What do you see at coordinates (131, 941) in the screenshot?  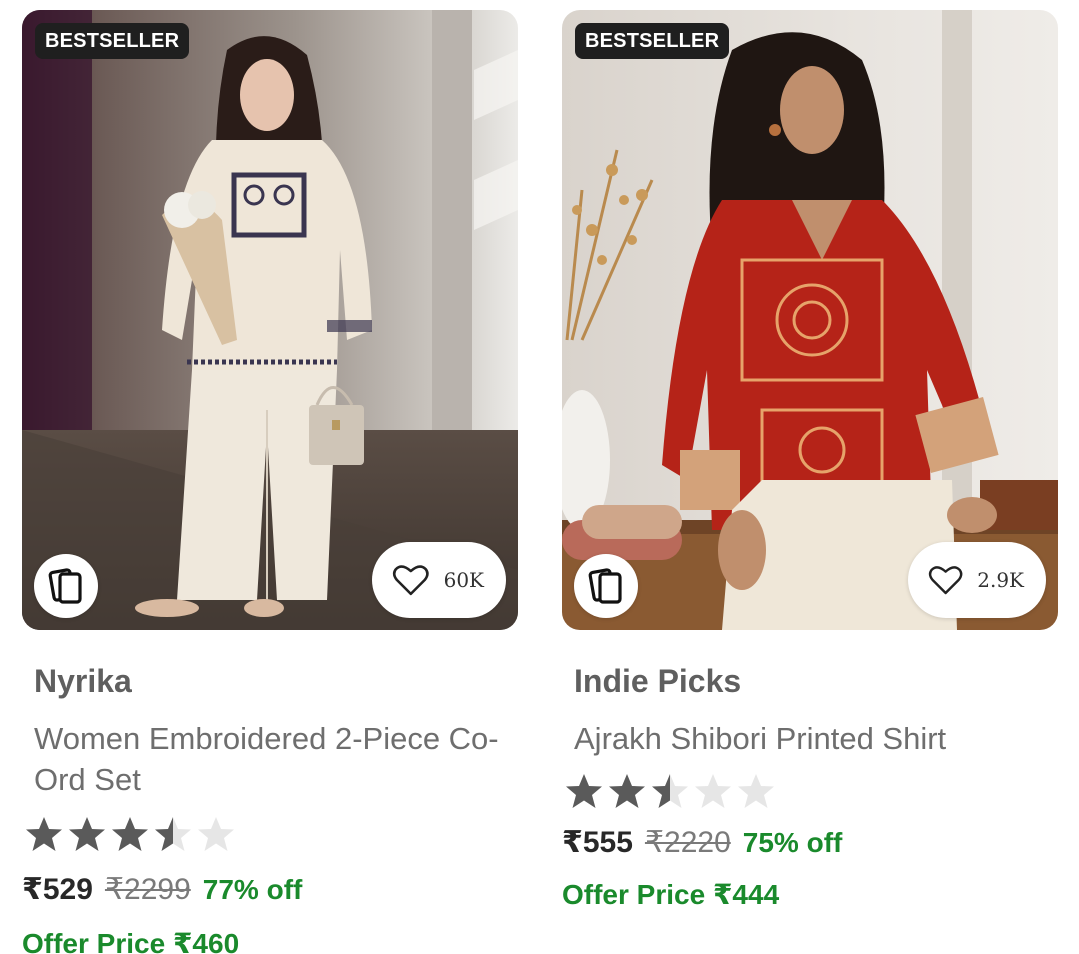 I see `offer-price: Offer Price ₹460` at bounding box center [131, 941].